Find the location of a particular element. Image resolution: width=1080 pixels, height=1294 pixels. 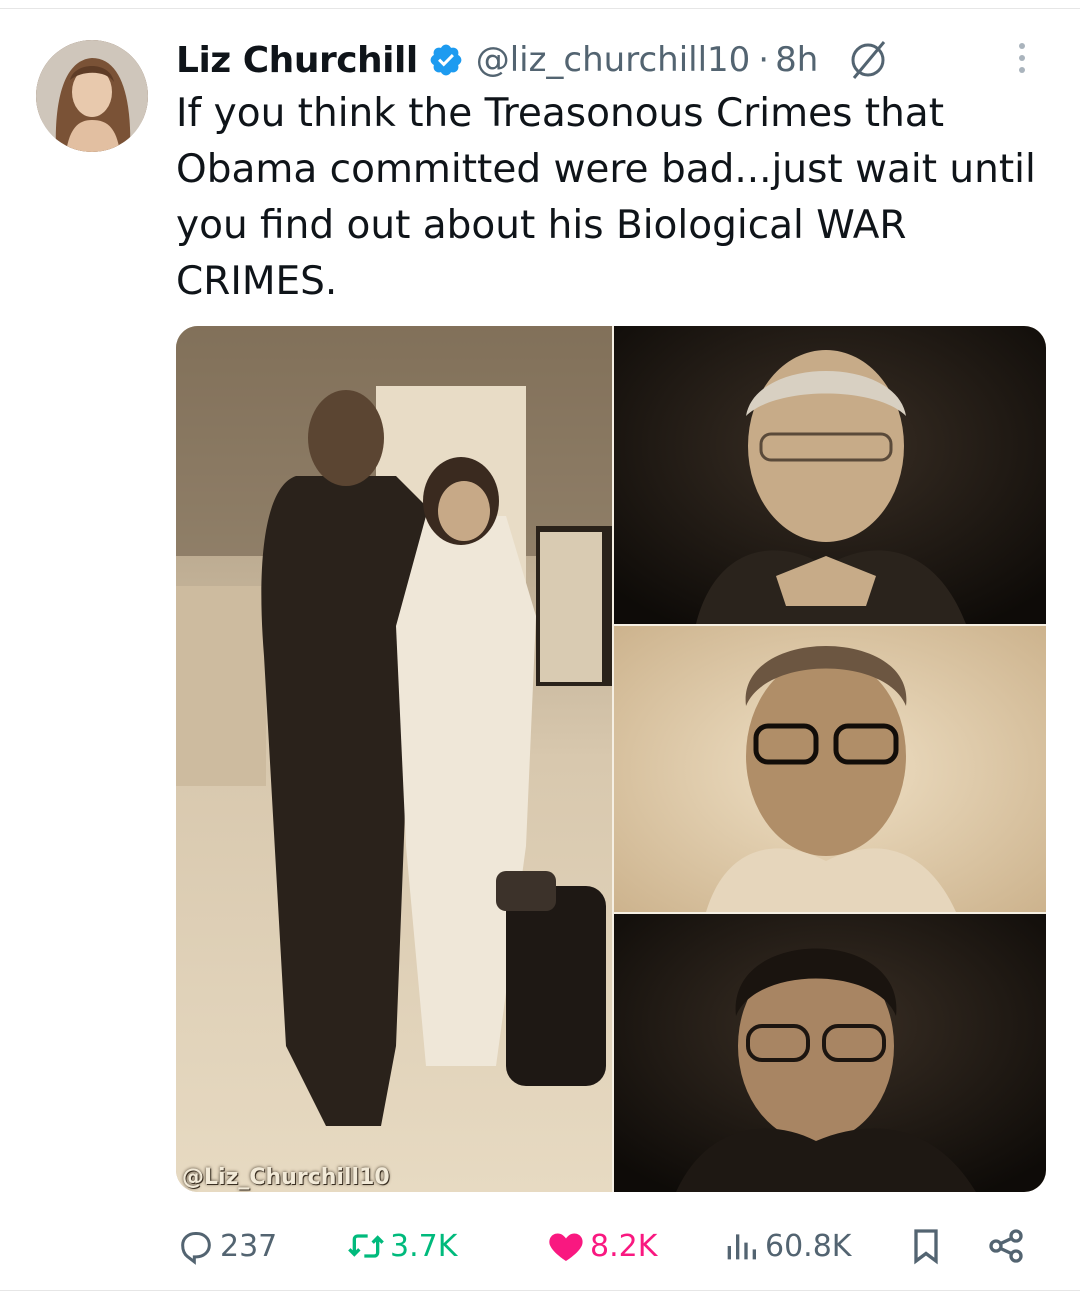

top-divider is located at coordinates (540, 8).